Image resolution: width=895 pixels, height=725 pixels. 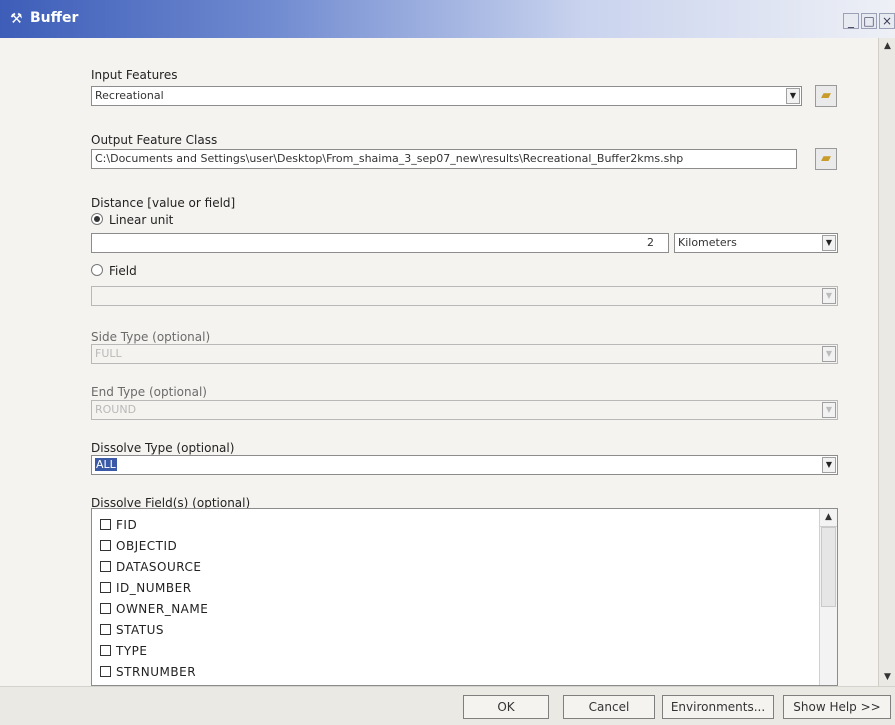 What do you see at coordinates (446, 96) in the screenshot?
I see `input-features-combobox: Recreational ▼` at bounding box center [446, 96].